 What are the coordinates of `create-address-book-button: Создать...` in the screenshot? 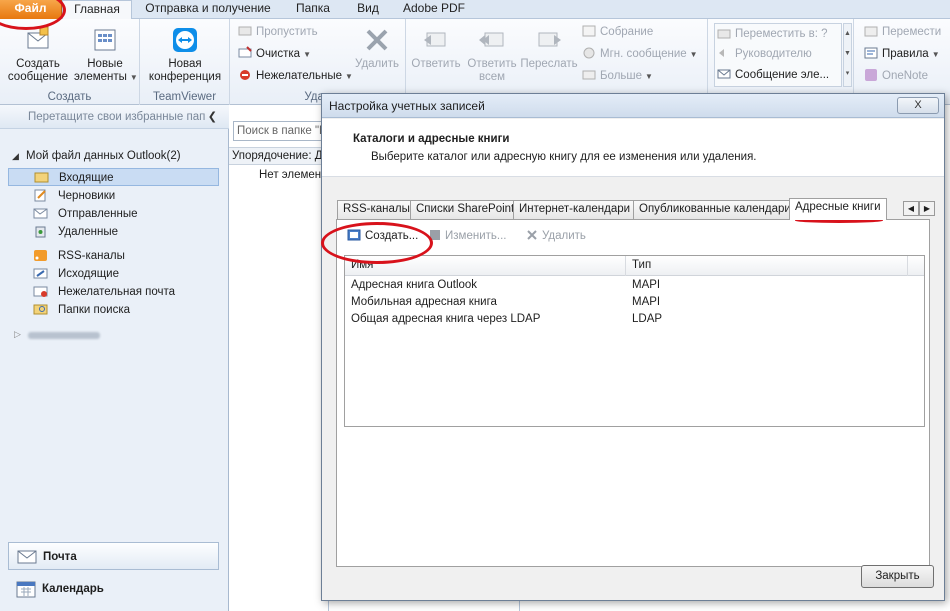 It's located at (382, 235).